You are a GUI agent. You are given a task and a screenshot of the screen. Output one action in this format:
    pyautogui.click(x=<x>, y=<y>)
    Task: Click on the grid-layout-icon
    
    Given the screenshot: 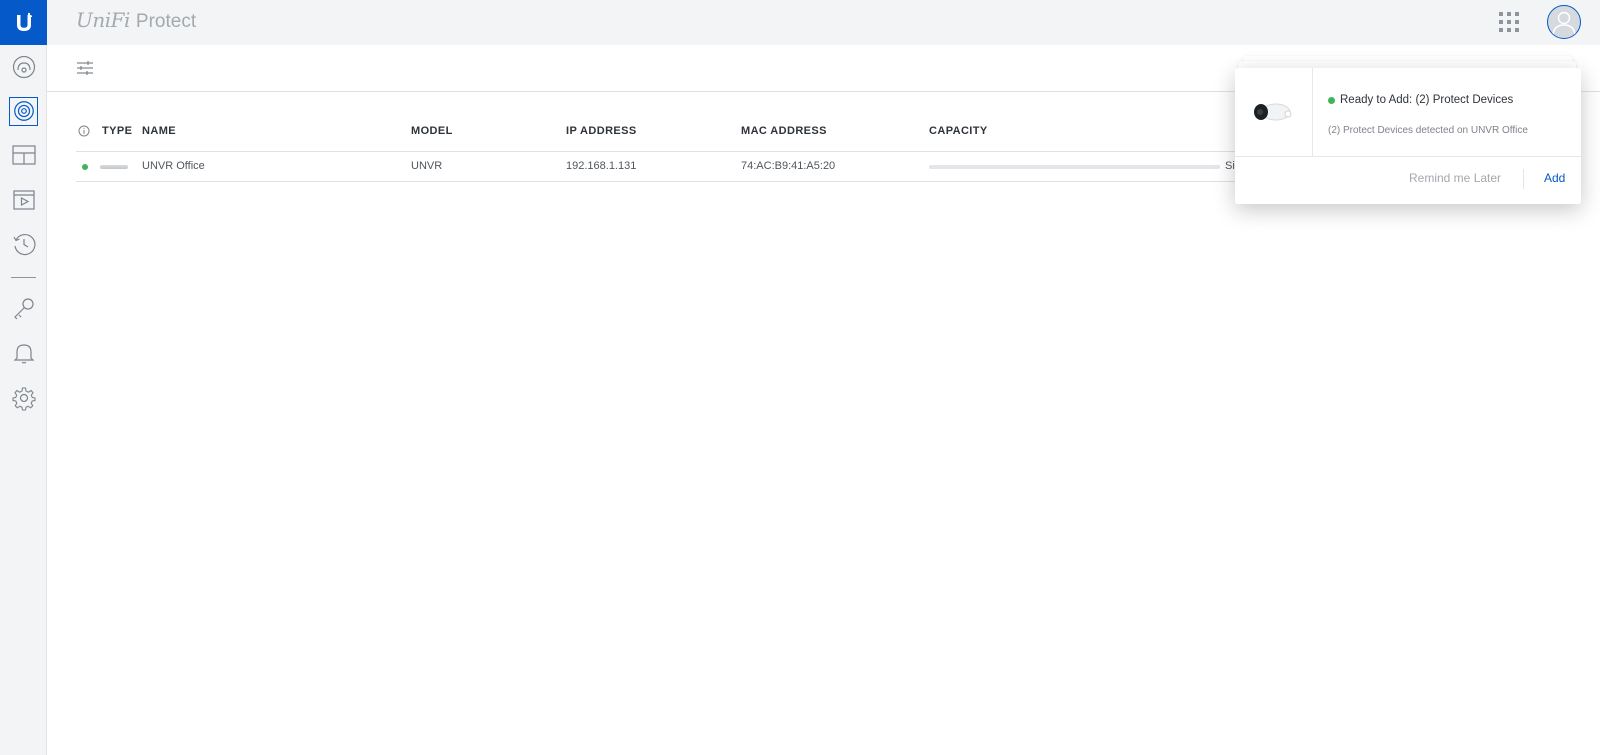 What is the action you would take?
    pyautogui.click(x=23, y=155)
    